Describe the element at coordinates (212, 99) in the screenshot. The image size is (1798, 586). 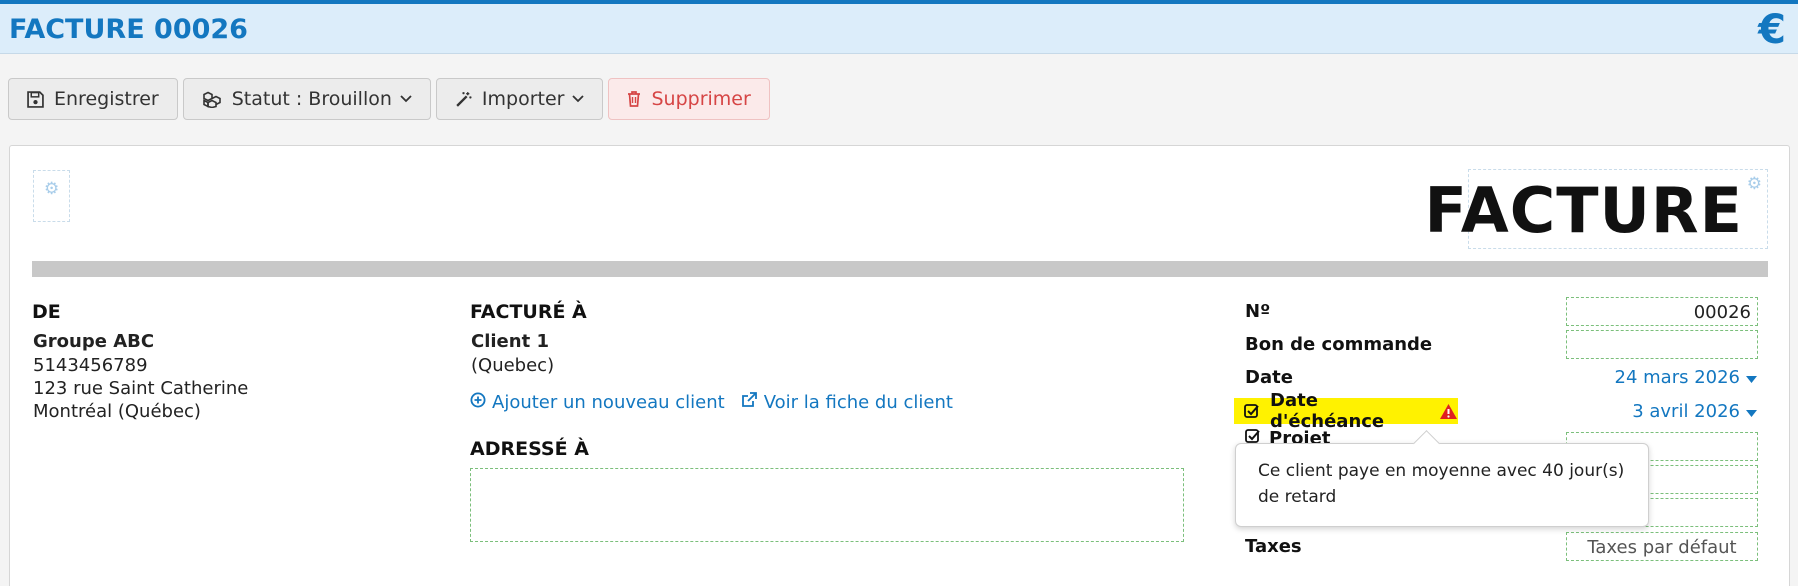
I see `cubes-icon` at that location.